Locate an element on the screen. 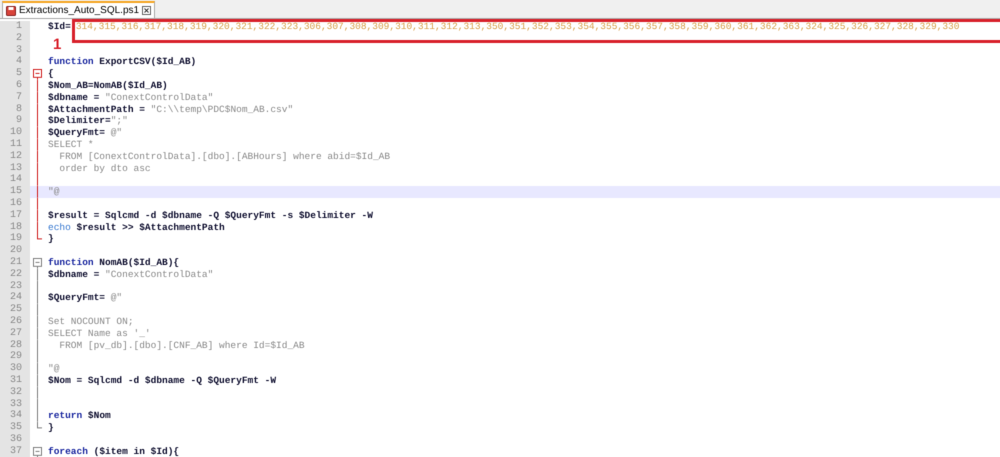 This screenshot has width=1000, height=457. line-number: 17 is located at coordinates (15, 216).